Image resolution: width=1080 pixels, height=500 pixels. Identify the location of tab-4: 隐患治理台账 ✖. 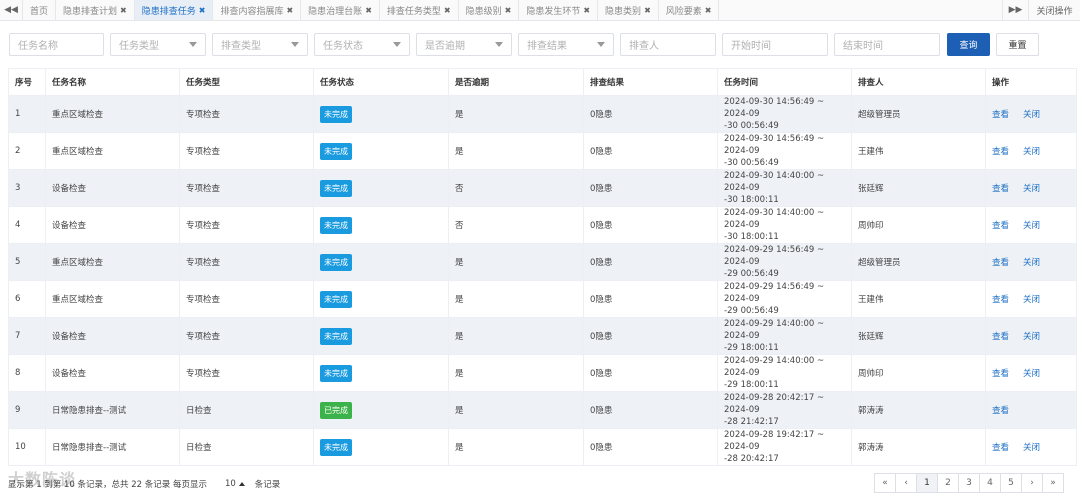
(340, 10).